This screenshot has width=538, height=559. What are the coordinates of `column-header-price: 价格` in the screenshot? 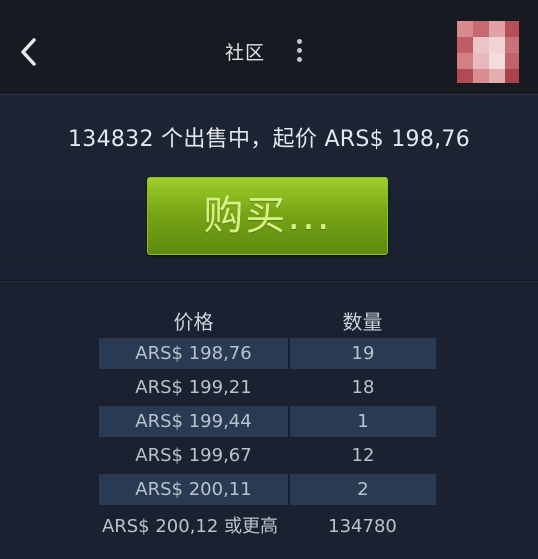 It's located at (193, 322).